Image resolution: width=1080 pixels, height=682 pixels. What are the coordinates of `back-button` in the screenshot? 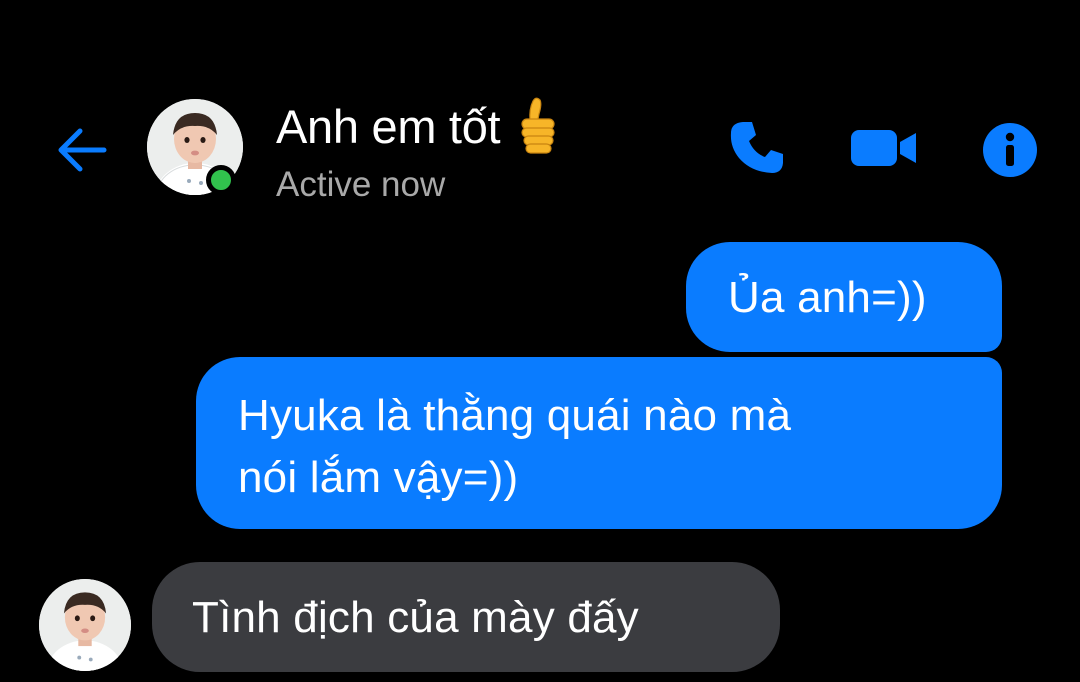 It's located at (82, 150).